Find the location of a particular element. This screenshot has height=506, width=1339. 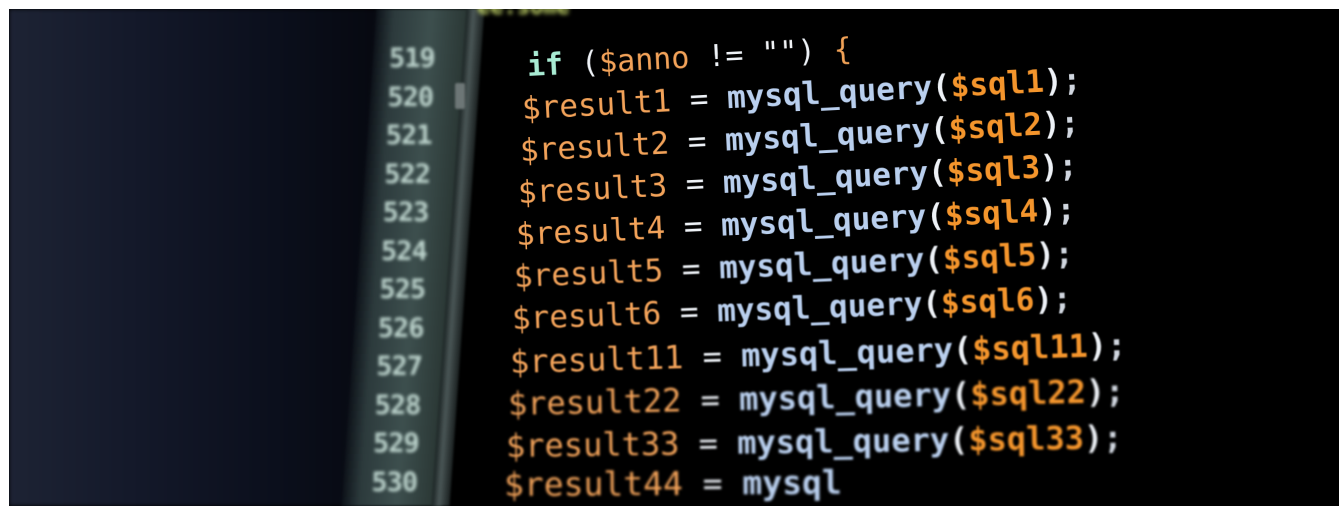

function-name: mysql is located at coordinates (792, 482).